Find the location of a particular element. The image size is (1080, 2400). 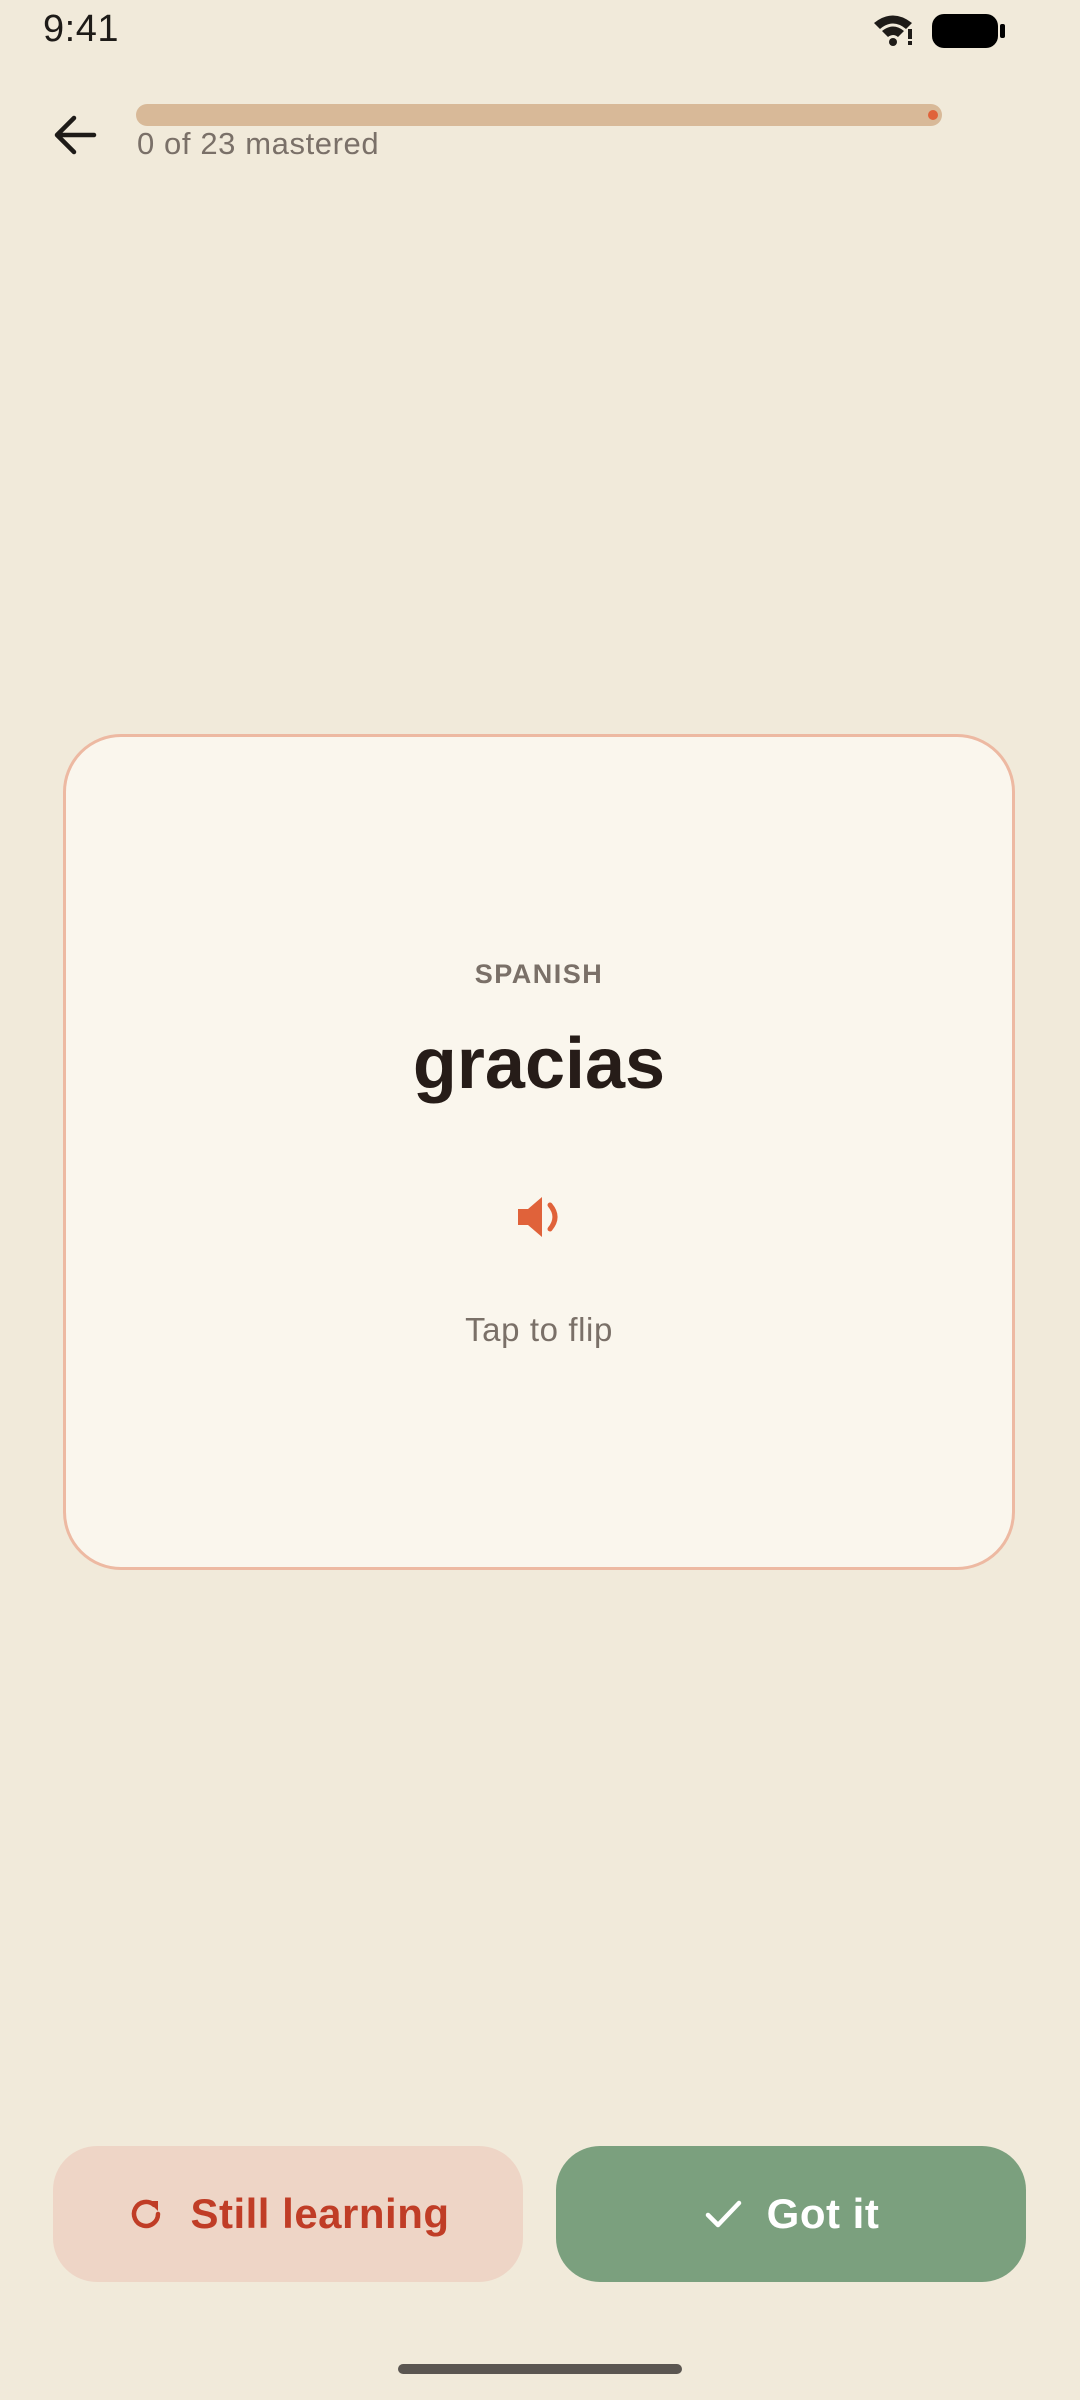

tap-to-flip-hint: Tap to flip is located at coordinates (539, 1329).